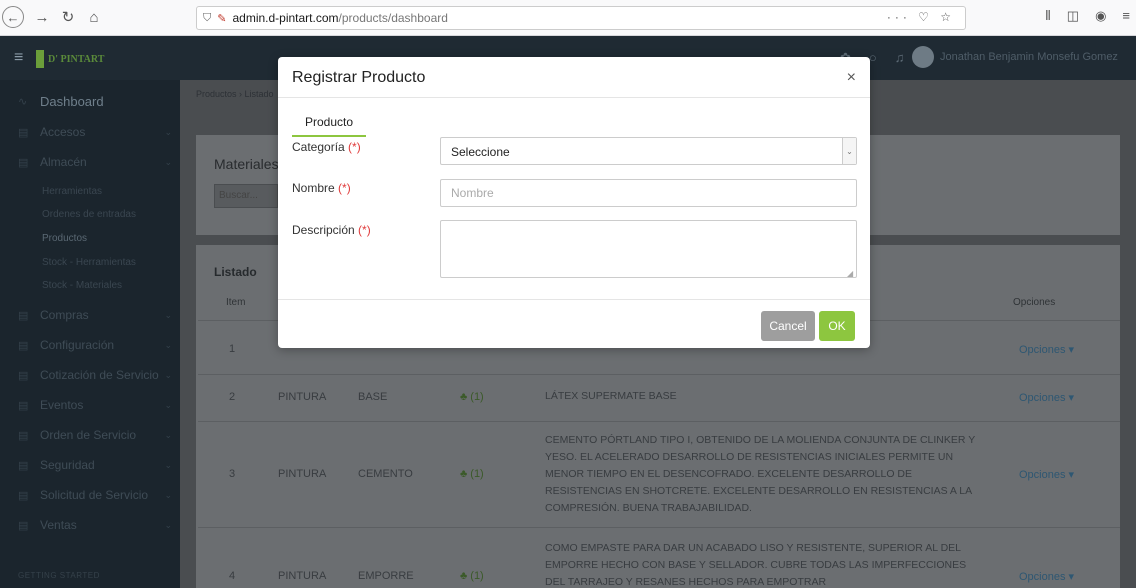 This screenshot has width=1136, height=588. What do you see at coordinates (574, 97) in the screenshot?
I see `modal-header-divider` at bounding box center [574, 97].